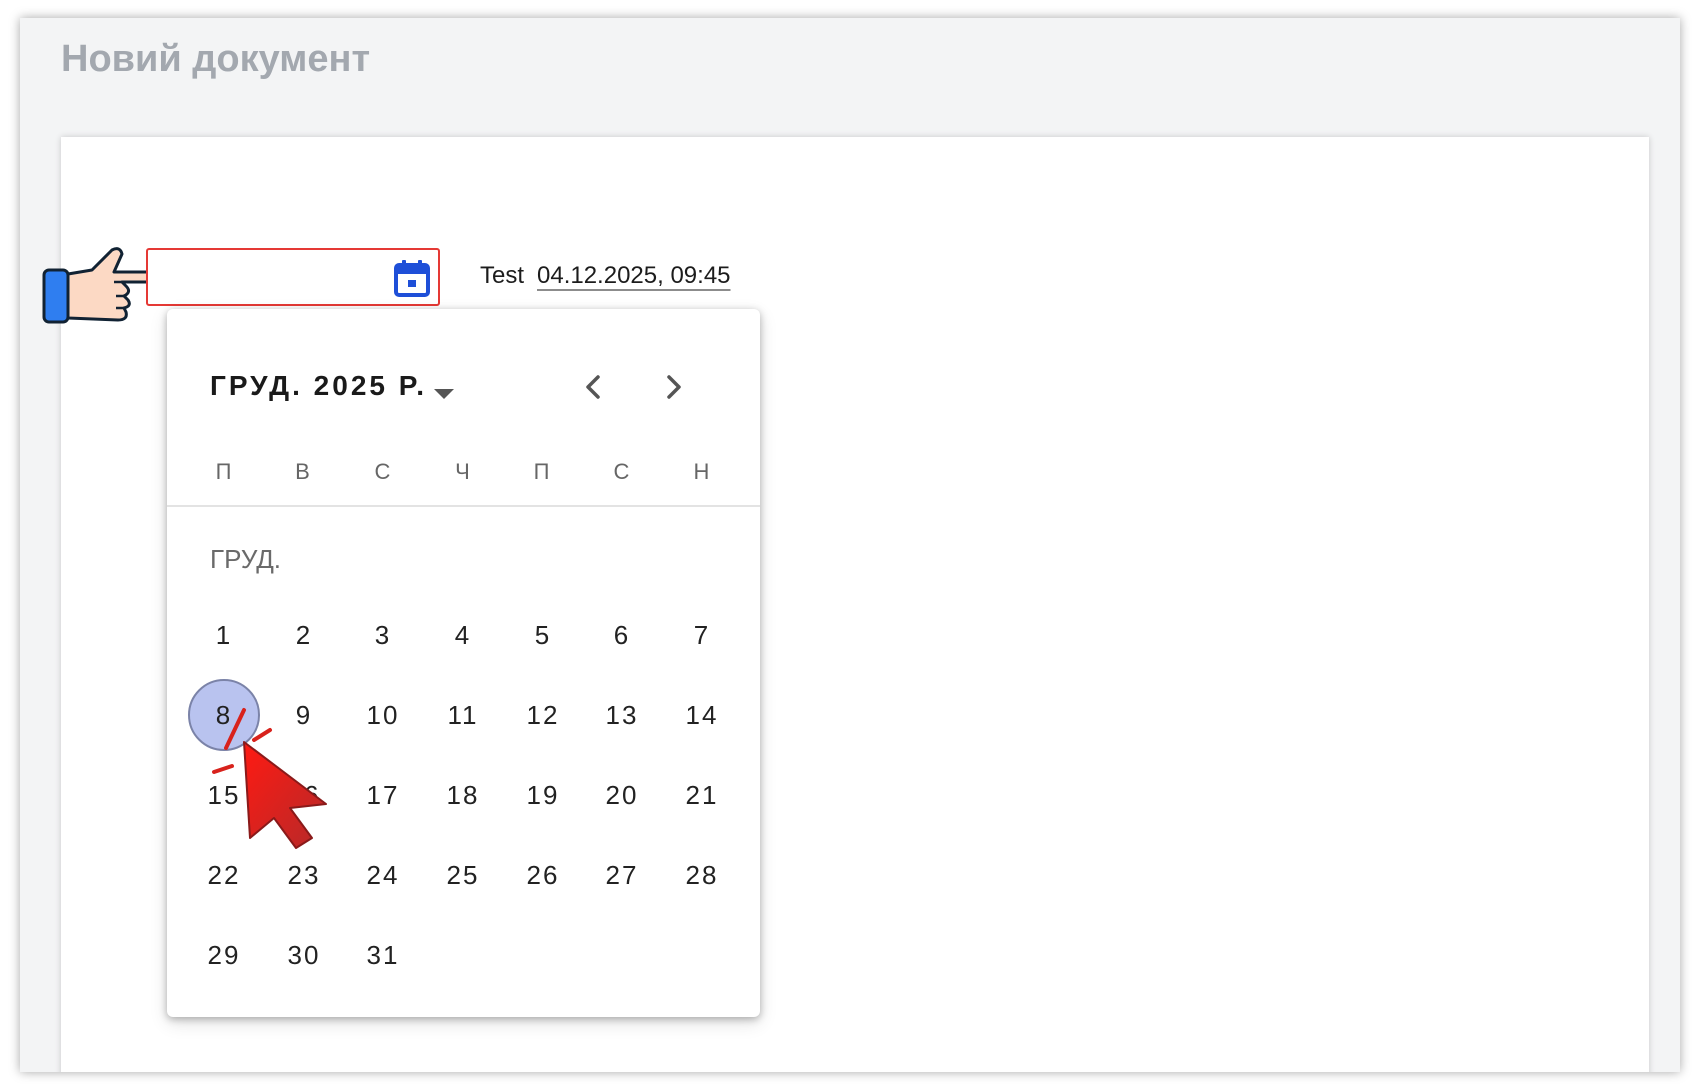 The image size is (1698, 1092). I want to click on day-cell: 13, so click(622, 715).